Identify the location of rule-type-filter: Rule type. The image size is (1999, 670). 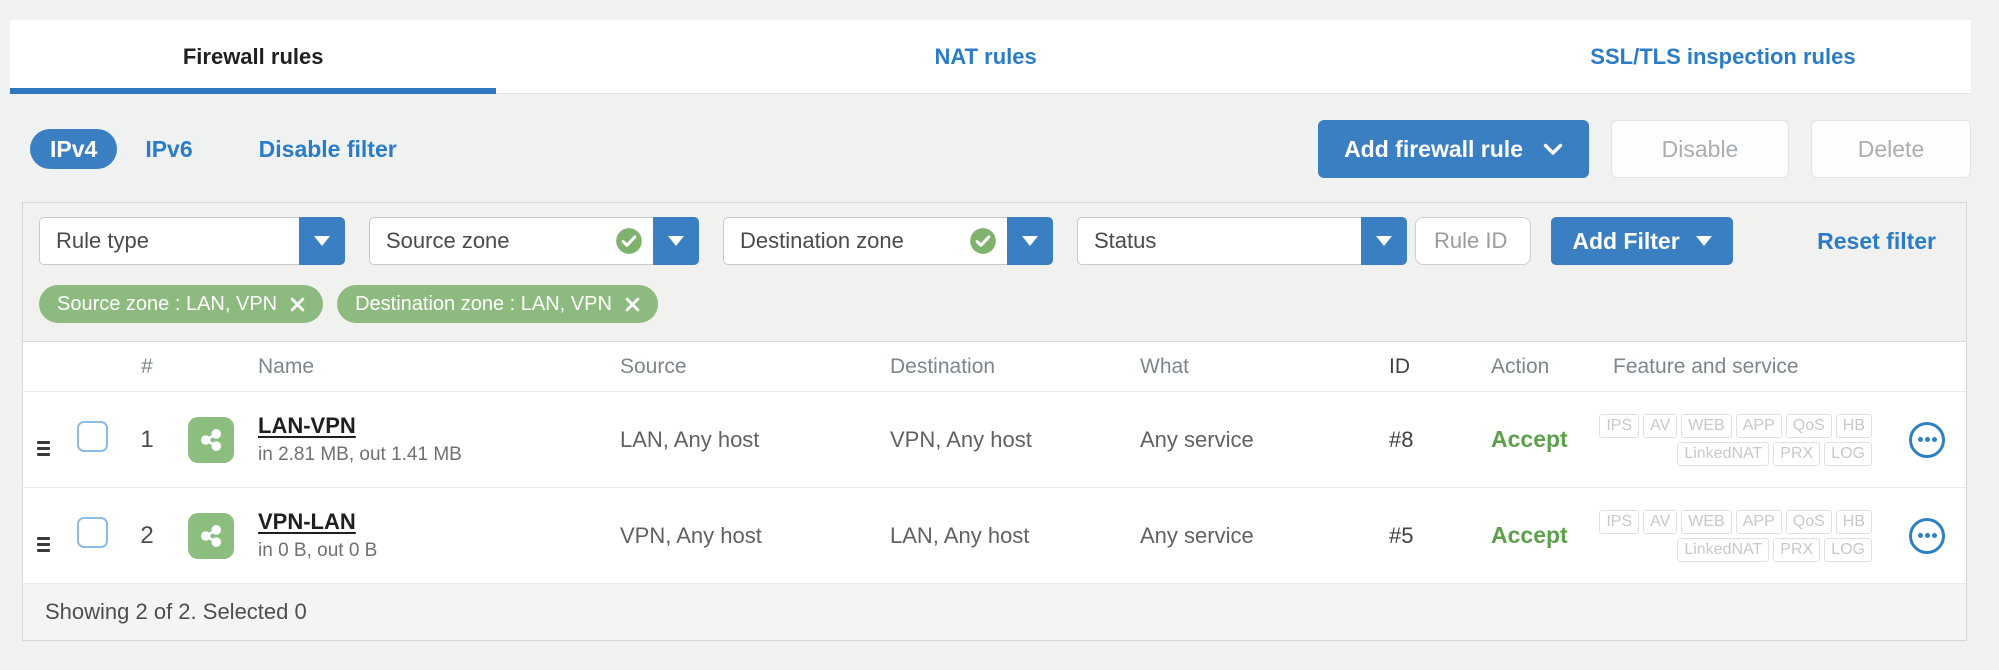
(192, 241).